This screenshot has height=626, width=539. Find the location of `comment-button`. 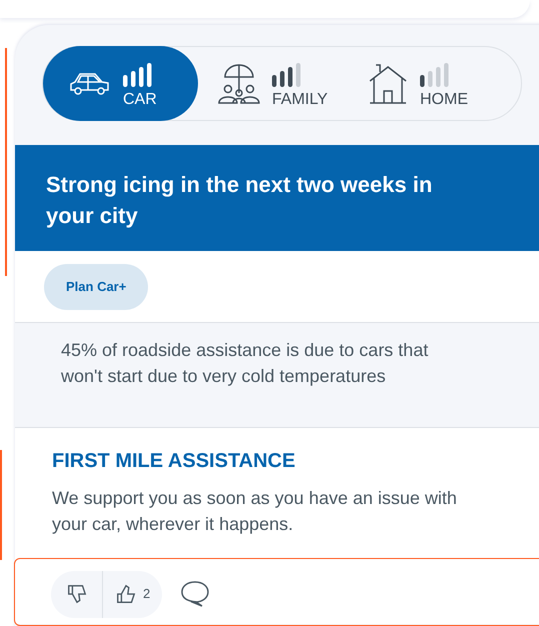

comment-button is located at coordinates (195, 594).